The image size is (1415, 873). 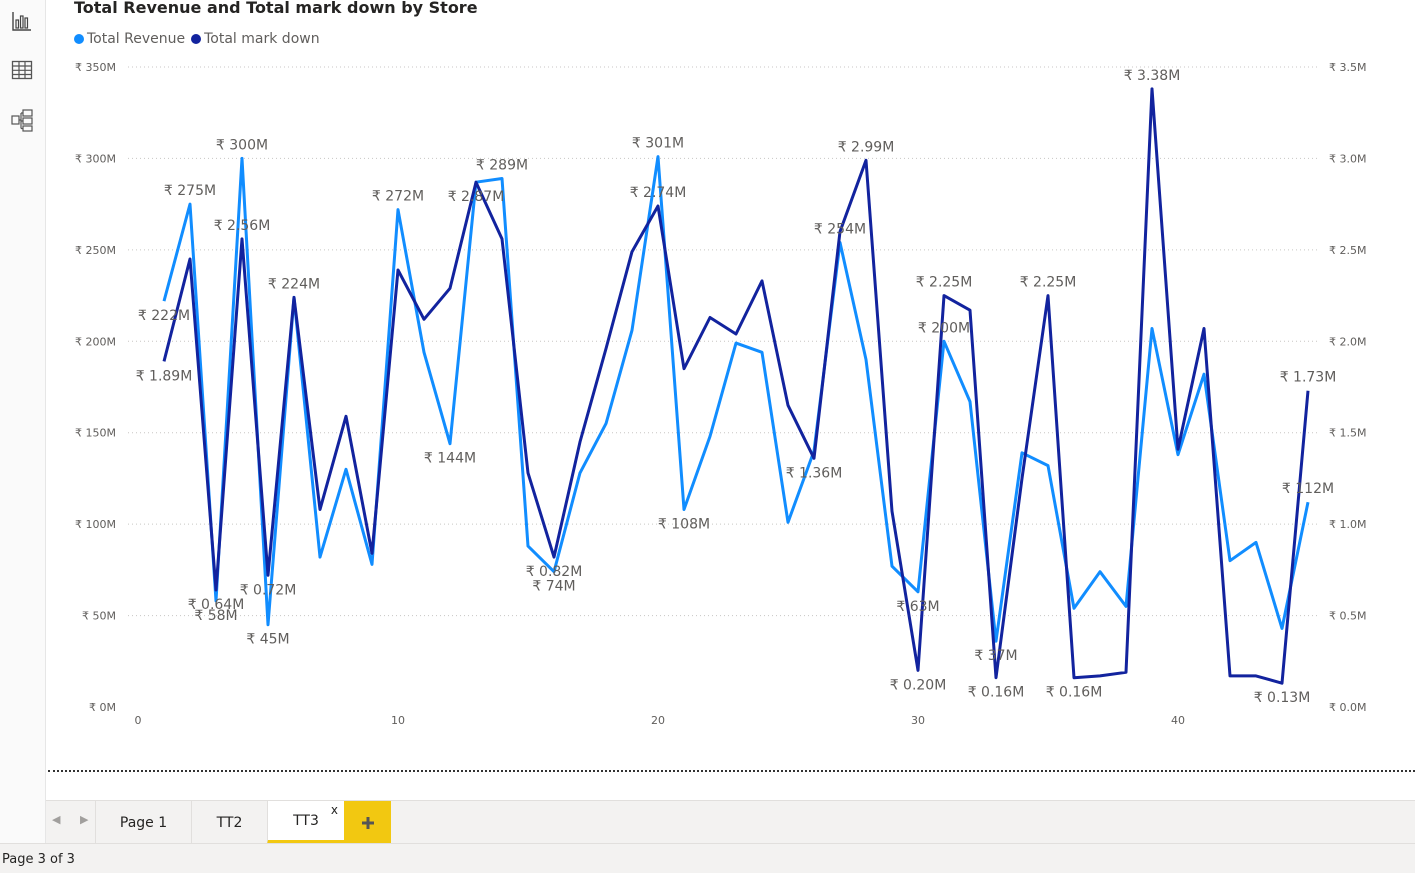 What do you see at coordinates (658, 720) in the screenshot?
I see `x-tick-label: 20` at bounding box center [658, 720].